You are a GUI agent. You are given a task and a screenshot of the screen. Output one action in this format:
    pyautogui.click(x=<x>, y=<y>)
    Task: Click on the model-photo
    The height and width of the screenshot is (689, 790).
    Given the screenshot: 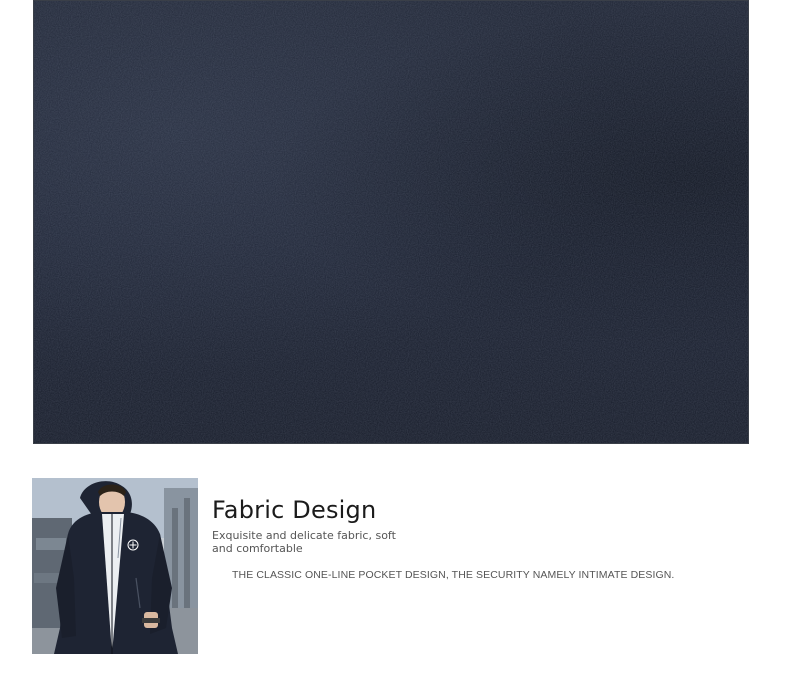 What is the action you would take?
    pyautogui.click(x=115, y=566)
    